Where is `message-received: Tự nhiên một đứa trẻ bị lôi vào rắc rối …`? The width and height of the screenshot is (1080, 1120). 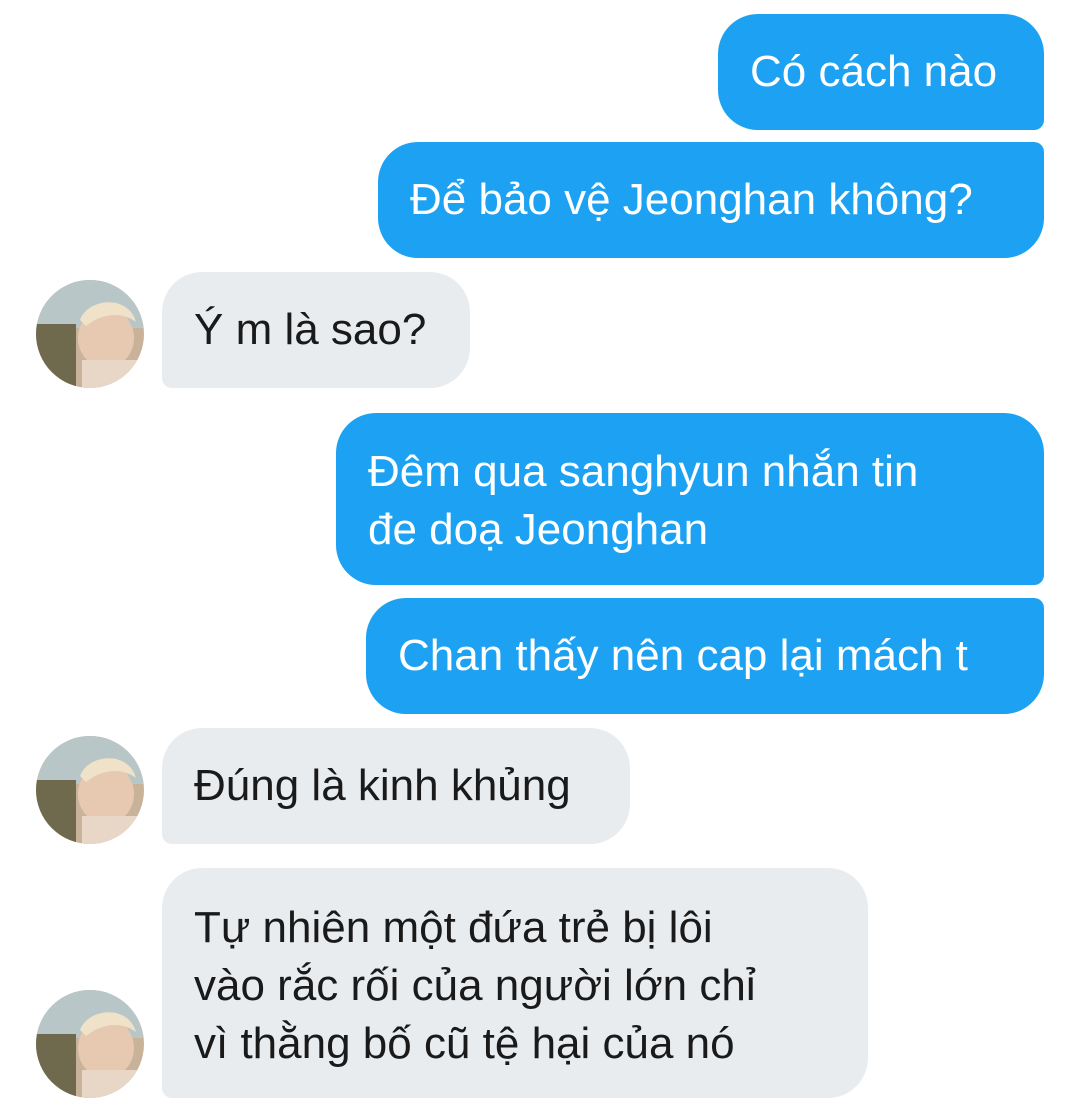 message-received: Tự nhiên một đứa trẻ bị lôi vào rắc rối … is located at coordinates (515, 983).